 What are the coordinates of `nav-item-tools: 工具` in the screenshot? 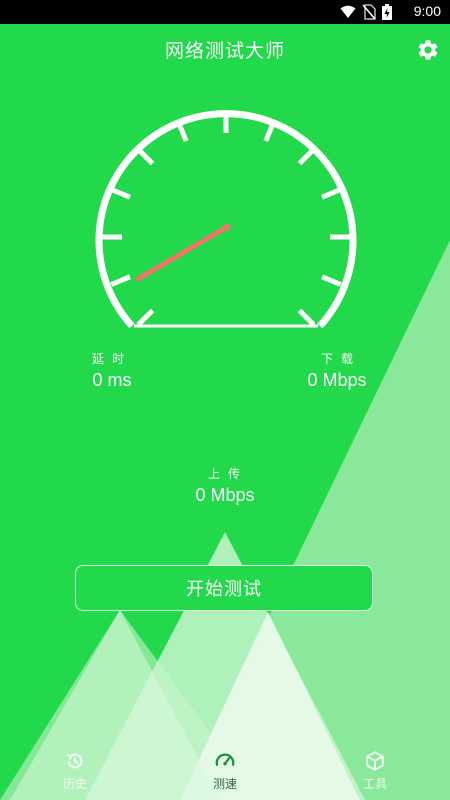 It's located at (375, 774).